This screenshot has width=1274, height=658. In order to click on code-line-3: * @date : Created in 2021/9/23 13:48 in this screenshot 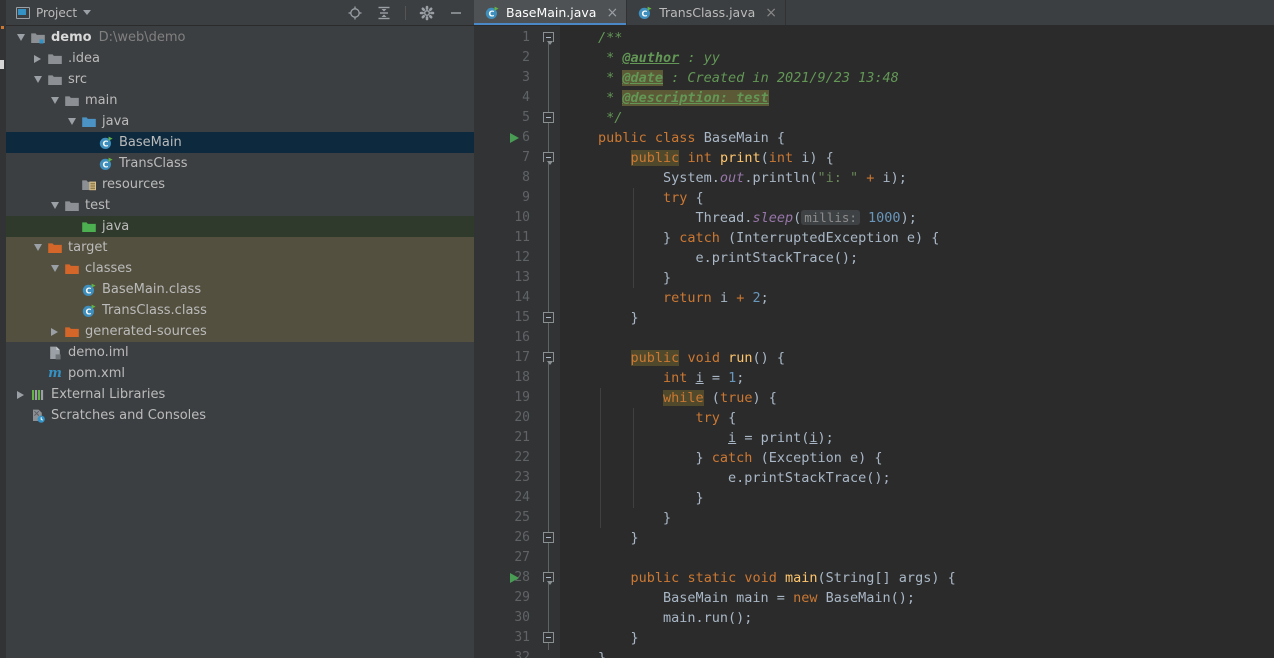, I will do `click(748, 78)`.